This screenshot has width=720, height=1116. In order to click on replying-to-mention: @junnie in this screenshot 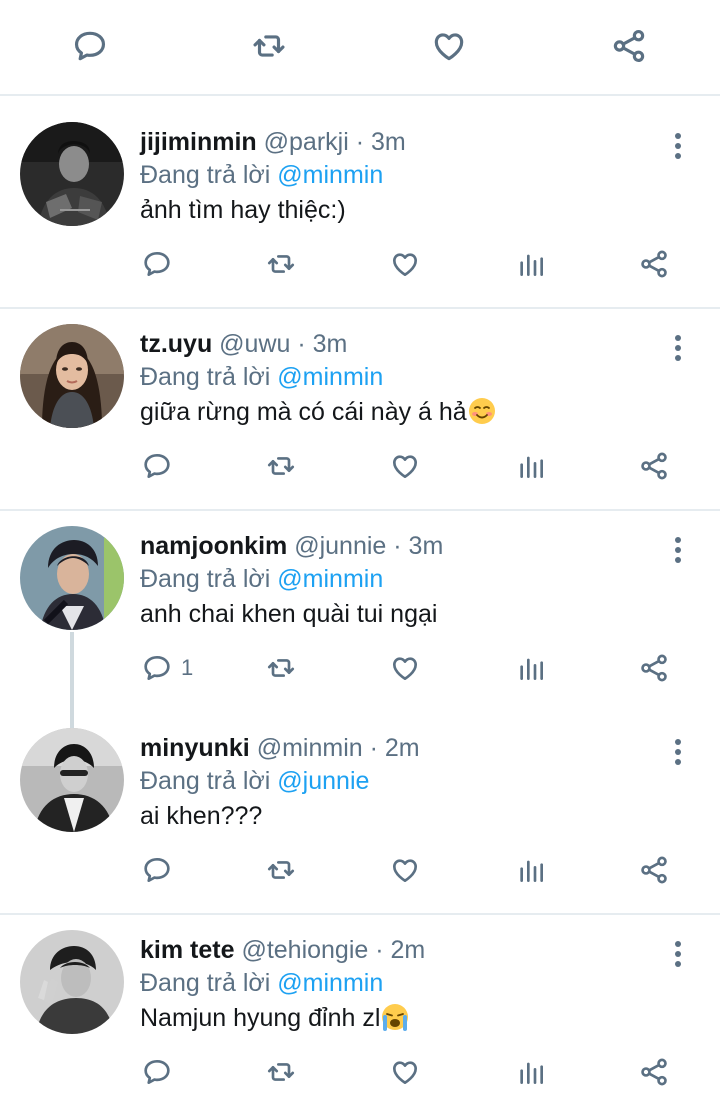, I will do `click(323, 781)`.